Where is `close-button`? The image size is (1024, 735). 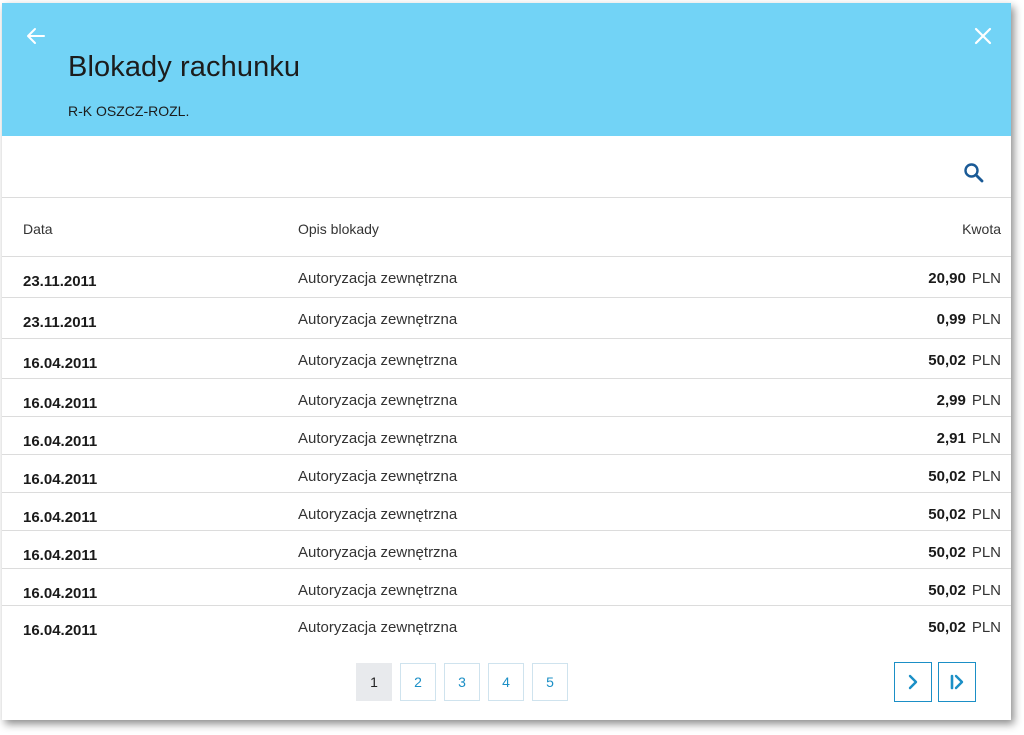 close-button is located at coordinates (983, 36).